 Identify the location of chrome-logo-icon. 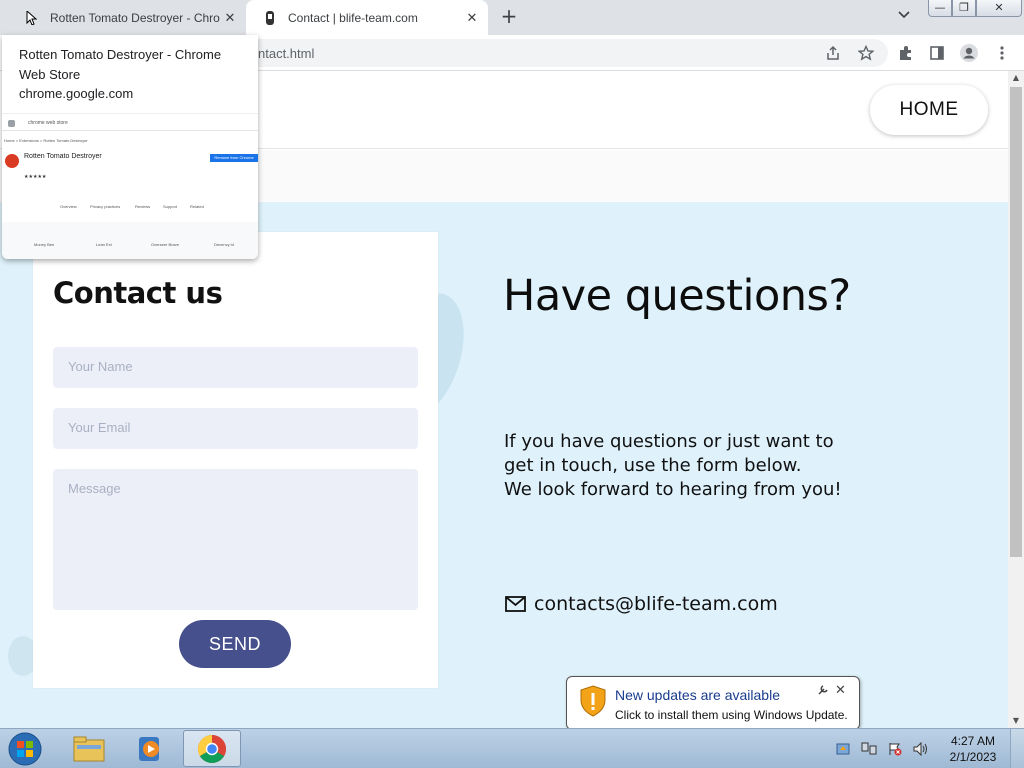
(212, 748).